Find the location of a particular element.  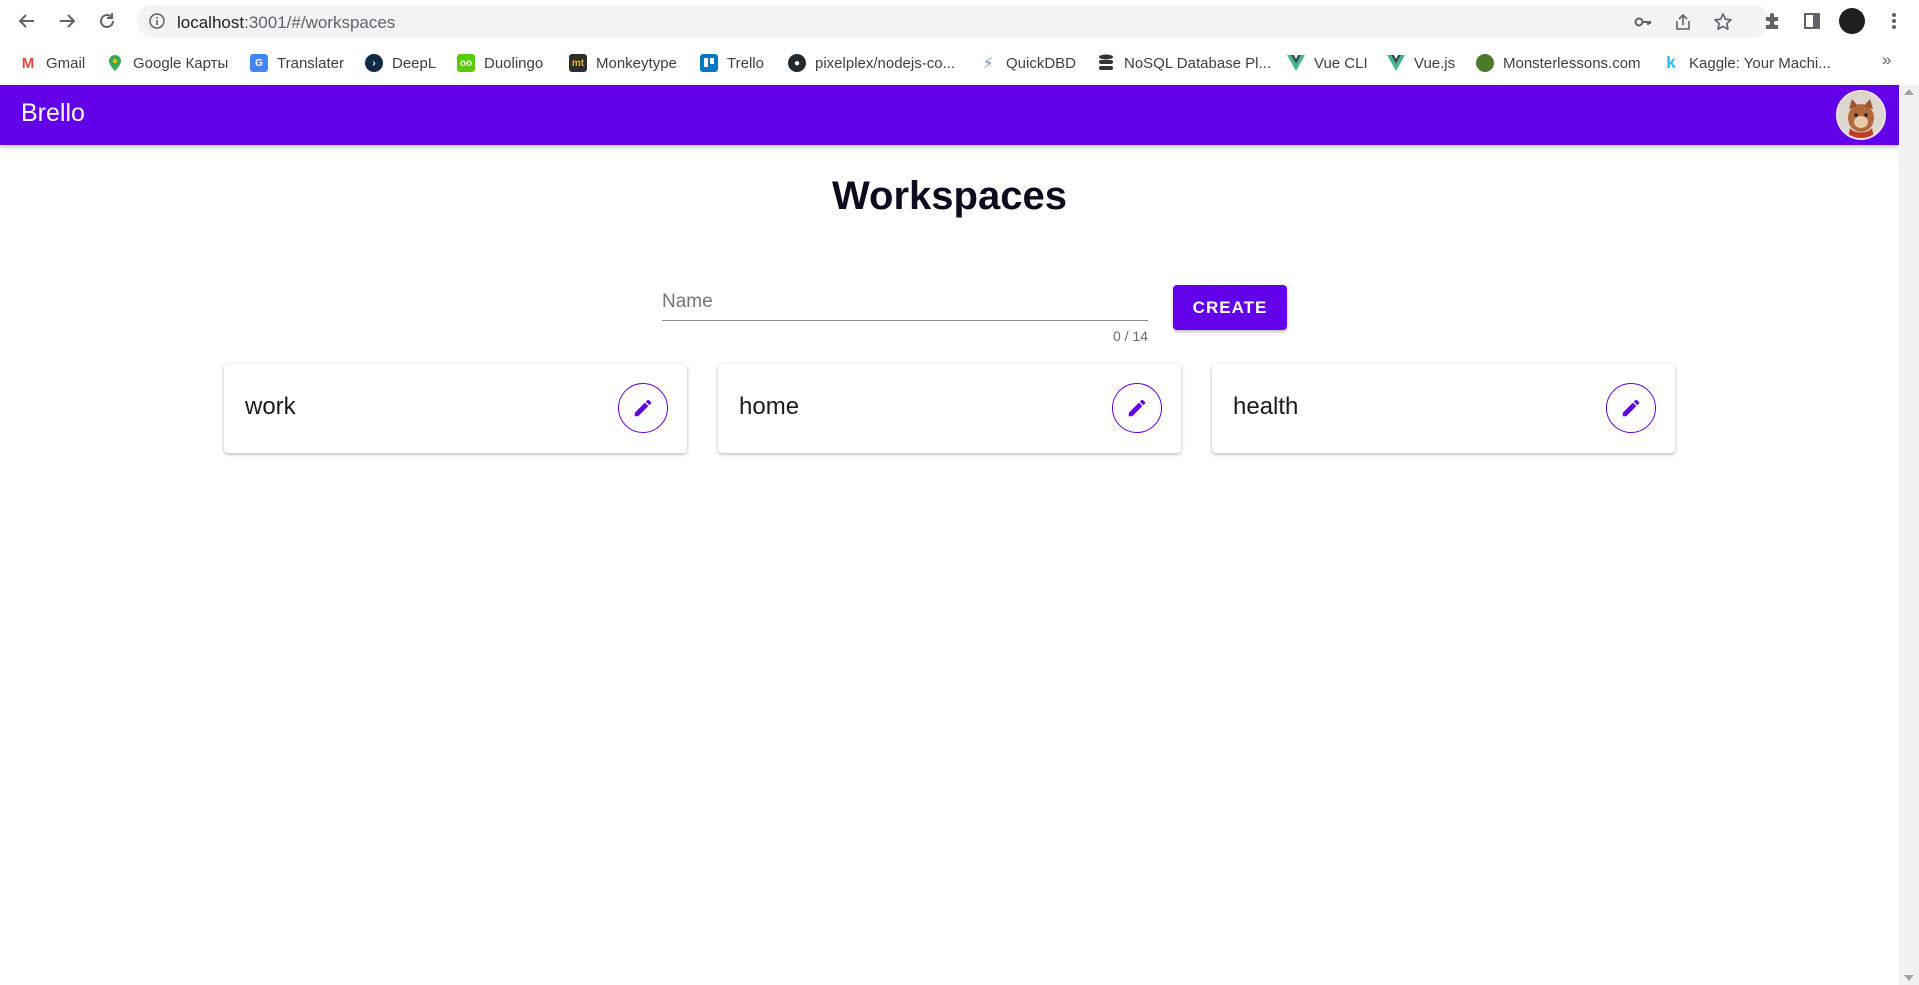

bookmark-label: Gmail is located at coordinates (66, 63).